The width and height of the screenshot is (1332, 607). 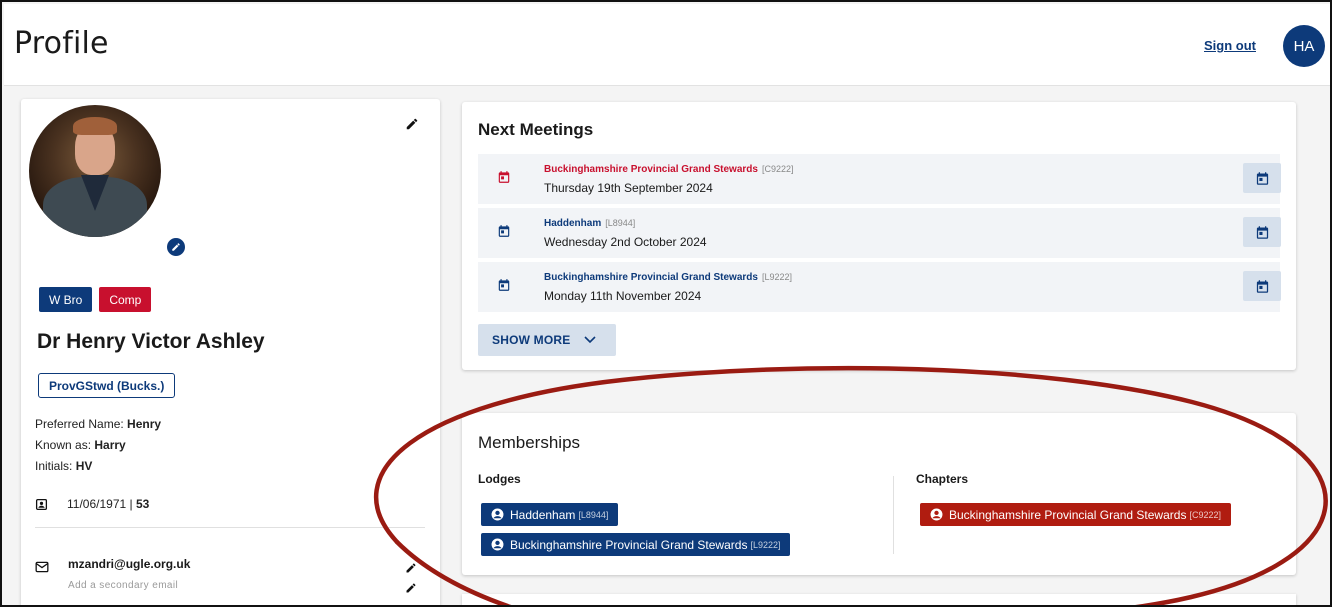 I want to click on meeting-date: Wednesday 2nd October 2024, so click(x=625, y=242).